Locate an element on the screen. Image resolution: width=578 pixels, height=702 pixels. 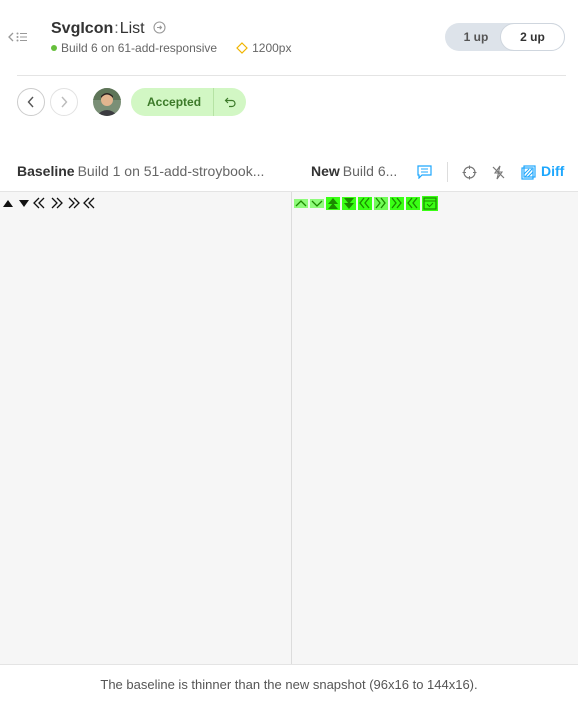
avatar is located at coordinates (107, 102).